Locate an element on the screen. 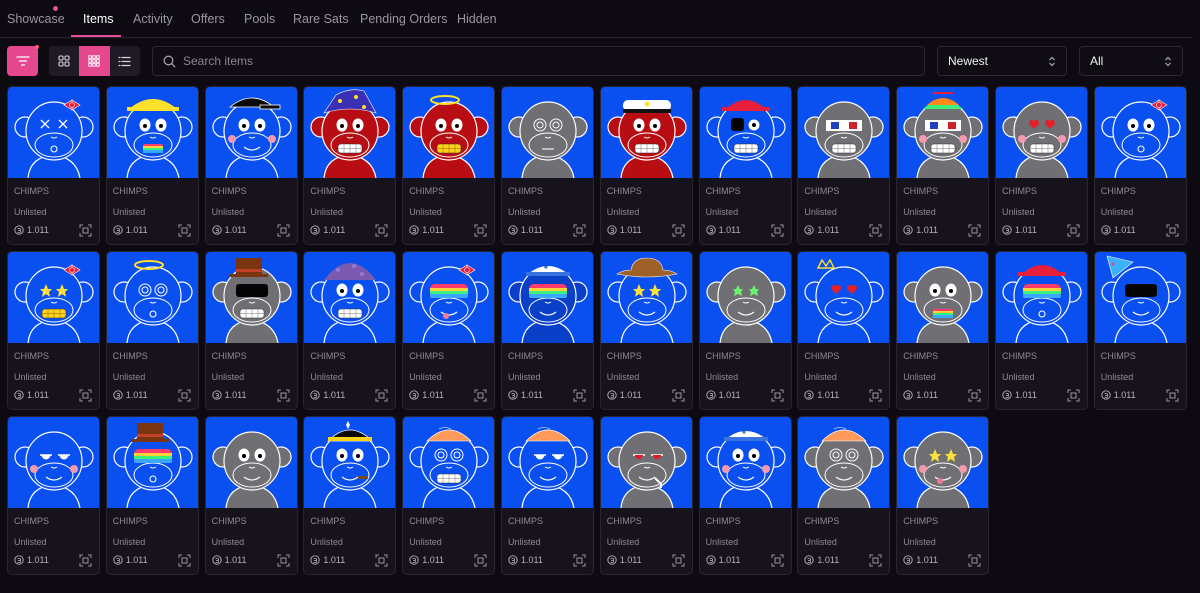  tab-pending-orders: Pending Orders is located at coordinates (404, 19).